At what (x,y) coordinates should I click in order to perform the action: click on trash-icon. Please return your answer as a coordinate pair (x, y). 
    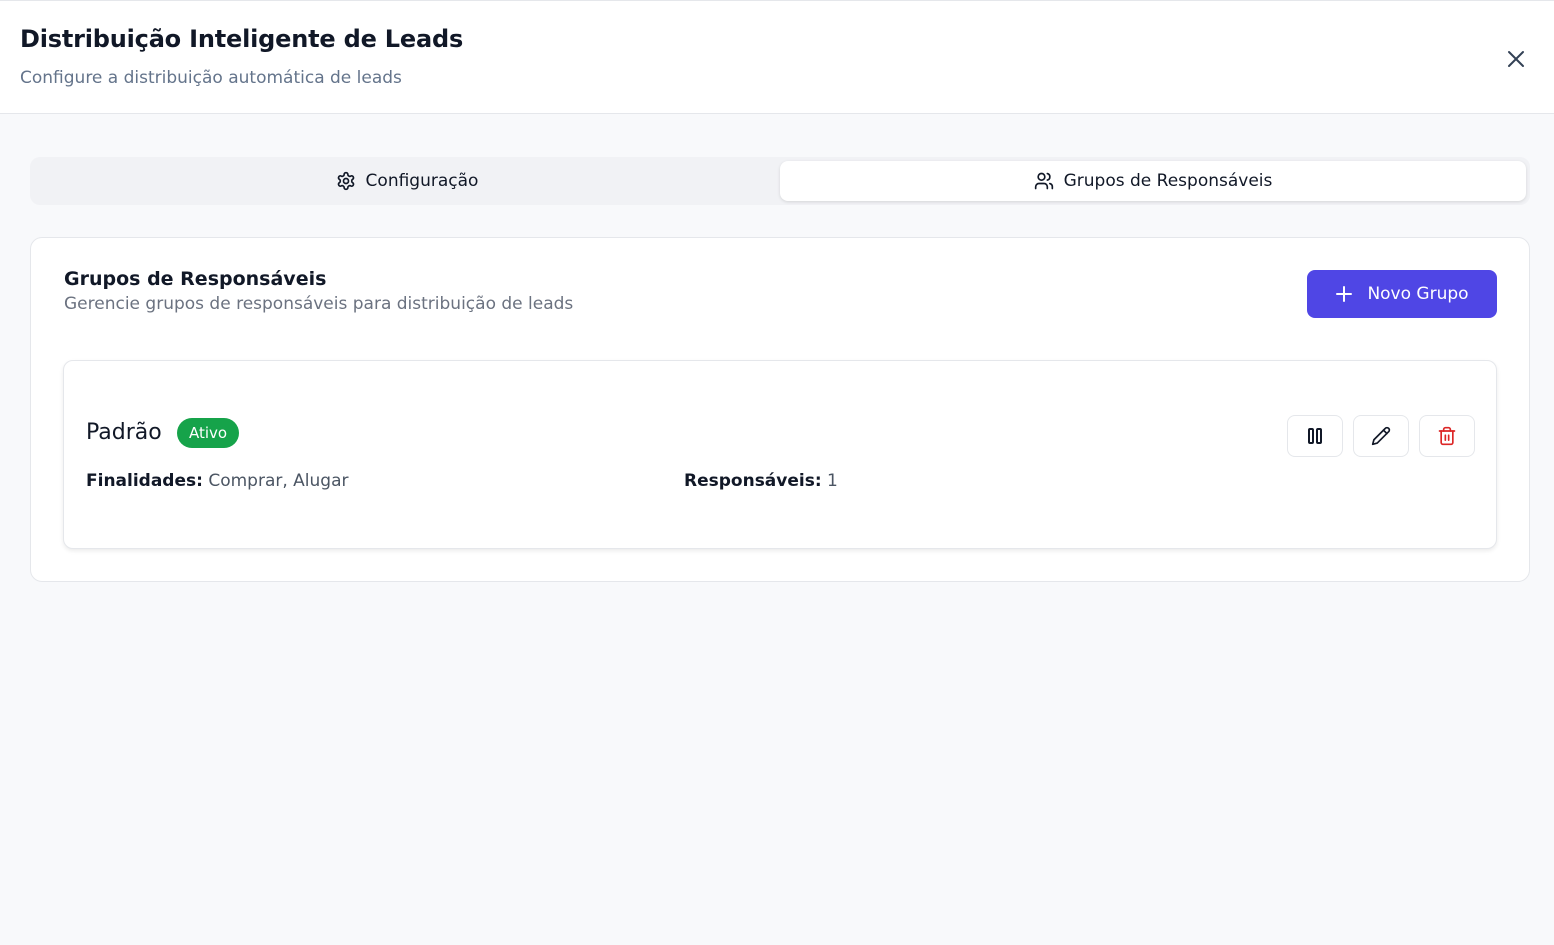
    Looking at the image, I should click on (1447, 436).